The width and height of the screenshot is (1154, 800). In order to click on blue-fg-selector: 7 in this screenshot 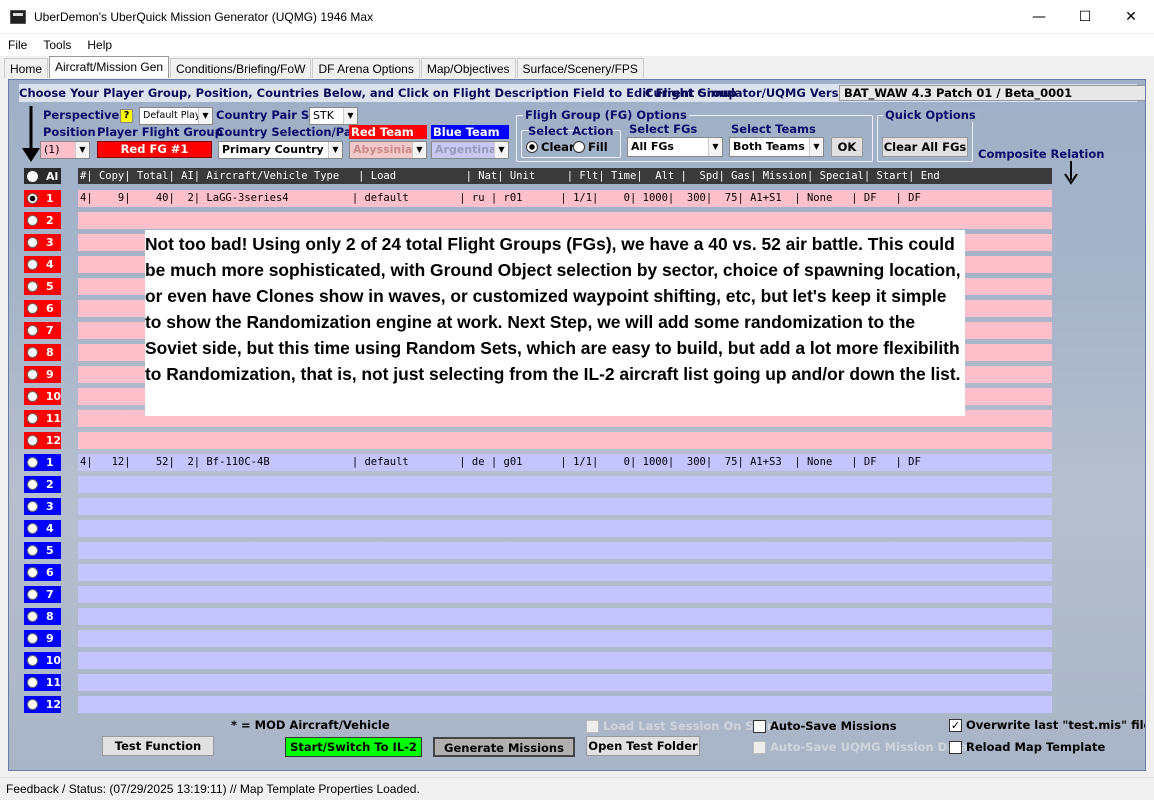, I will do `click(42, 594)`.